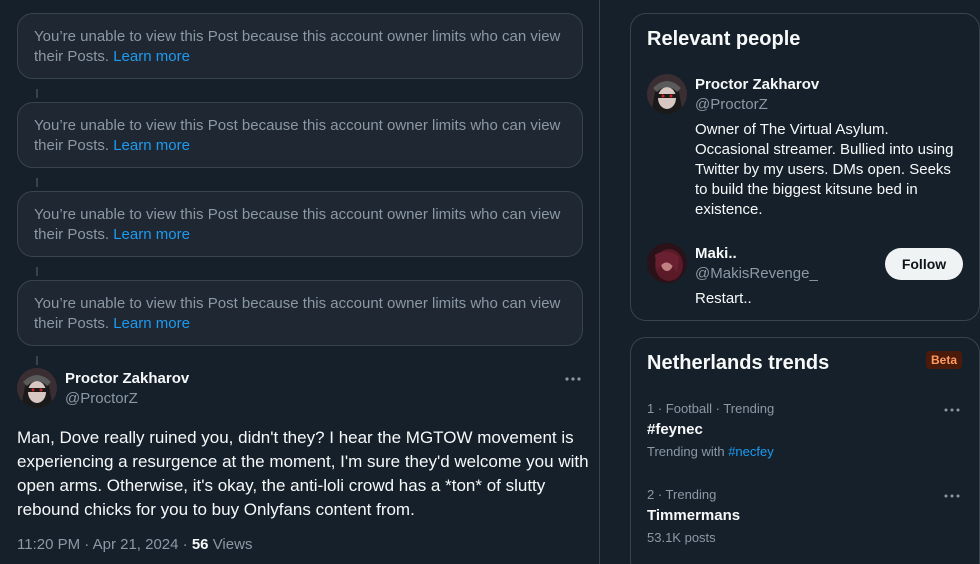 The width and height of the screenshot is (980, 564). What do you see at coordinates (675, 429) in the screenshot?
I see `trend-name: #feynec` at bounding box center [675, 429].